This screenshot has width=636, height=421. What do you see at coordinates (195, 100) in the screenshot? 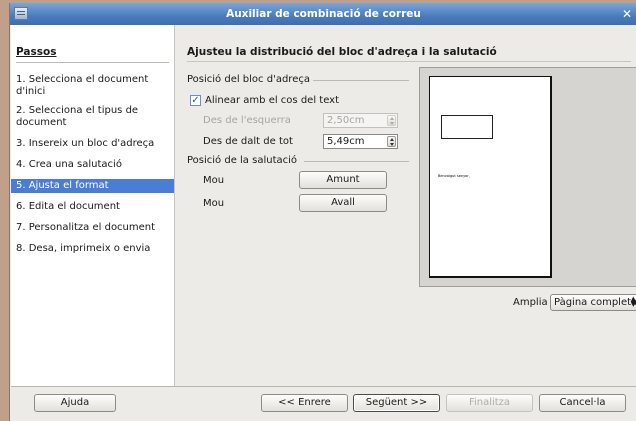
I see `align-with-body-checkbox: ✓` at bounding box center [195, 100].